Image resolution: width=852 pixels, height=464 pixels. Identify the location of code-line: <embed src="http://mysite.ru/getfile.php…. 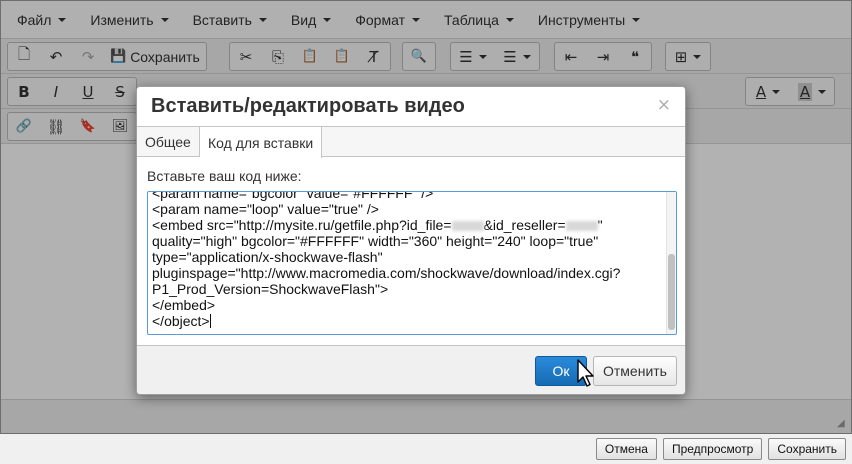
(302, 225).